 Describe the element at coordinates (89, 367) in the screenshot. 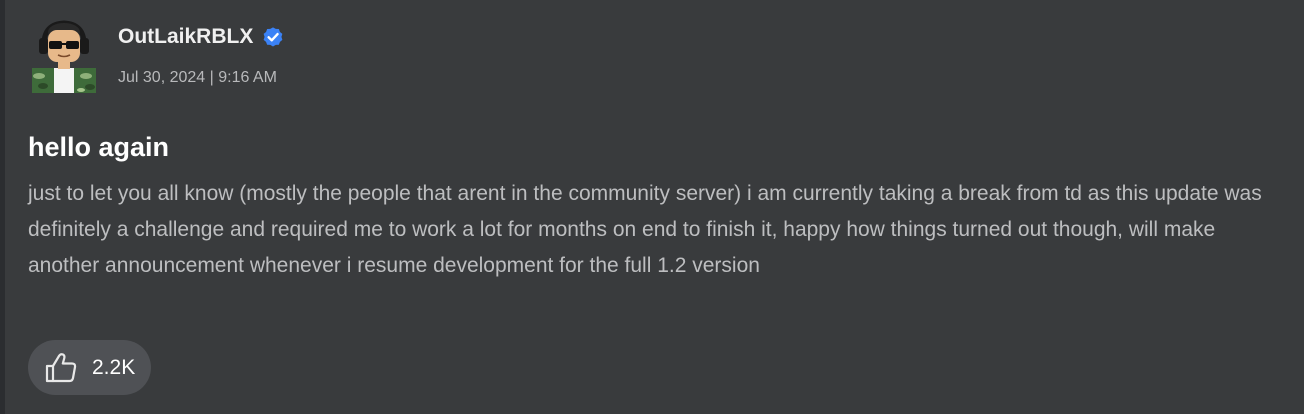

I see `like-button: 2.2K` at that location.